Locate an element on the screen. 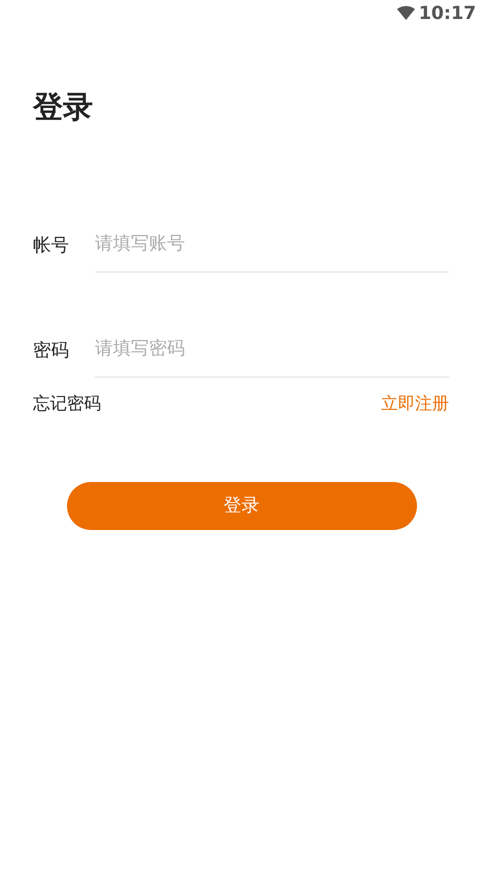 This screenshot has height=869, width=484. register-link: 立即注册 is located at coordinates (415, 405).